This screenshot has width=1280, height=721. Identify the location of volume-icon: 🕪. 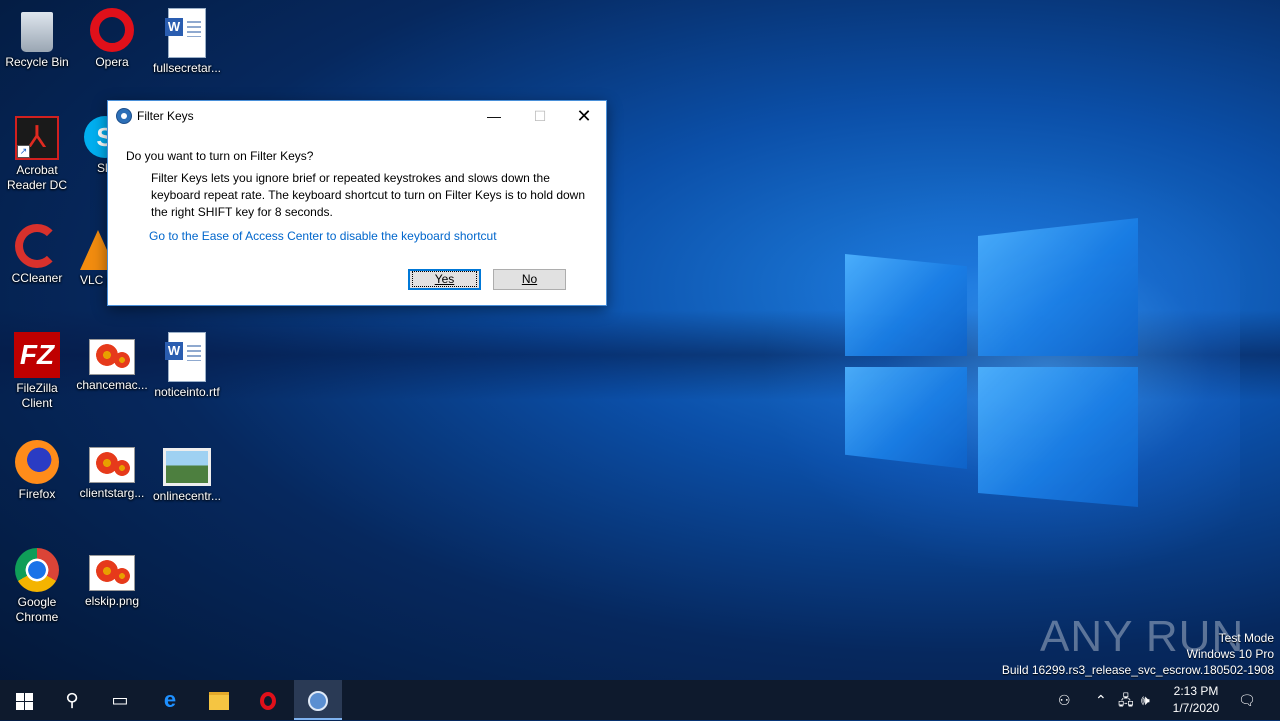
(1145, 700).